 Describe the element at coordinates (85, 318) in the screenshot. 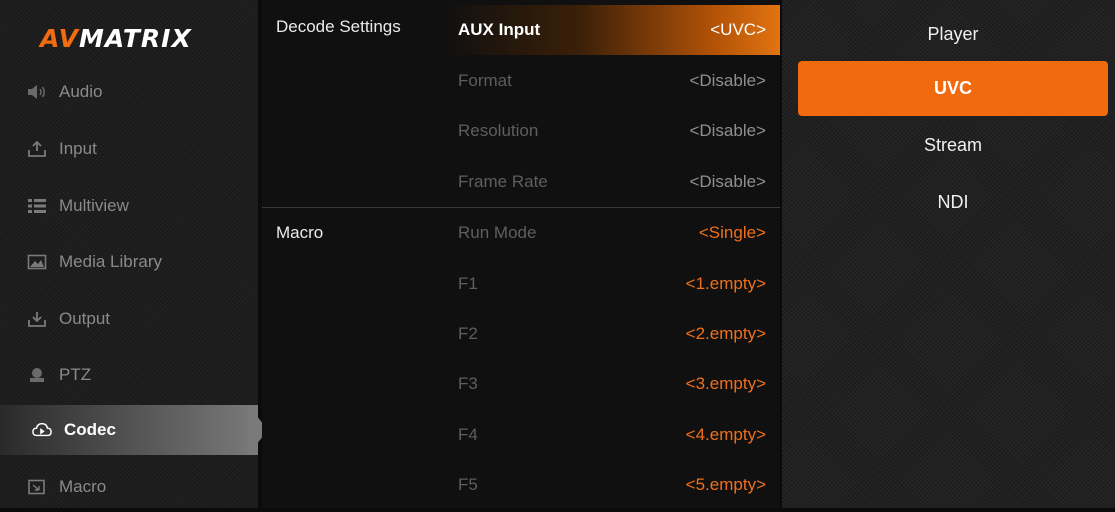

I see `sidebar-item-label: Output` at that location.